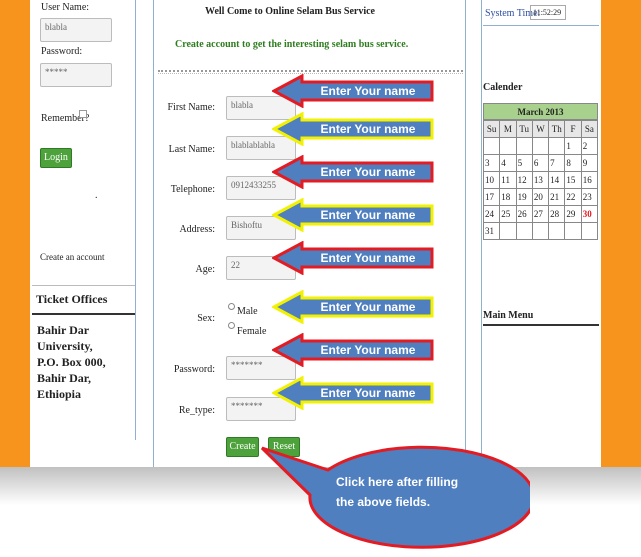  I want to click on calendar-day: 4, so click(508, 163).